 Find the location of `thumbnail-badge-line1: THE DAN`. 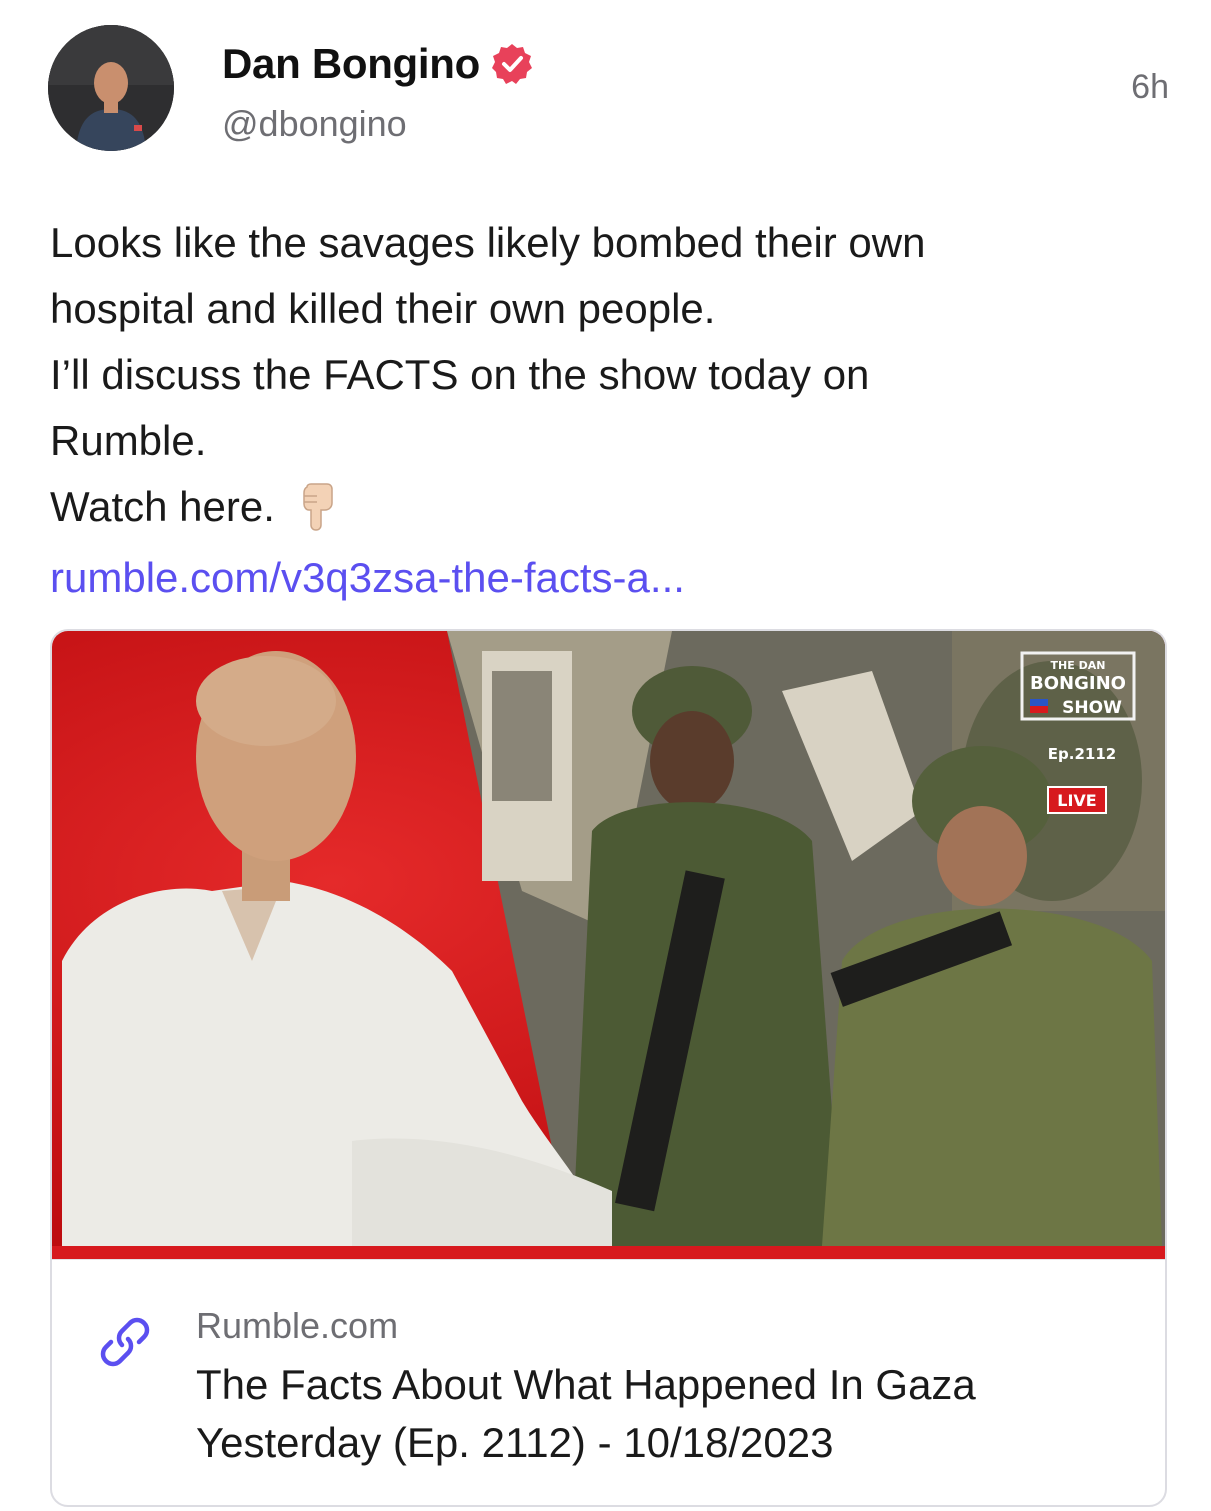

thumbnail-badge-line1: THE DAN is located at coordinates (1078, 665).